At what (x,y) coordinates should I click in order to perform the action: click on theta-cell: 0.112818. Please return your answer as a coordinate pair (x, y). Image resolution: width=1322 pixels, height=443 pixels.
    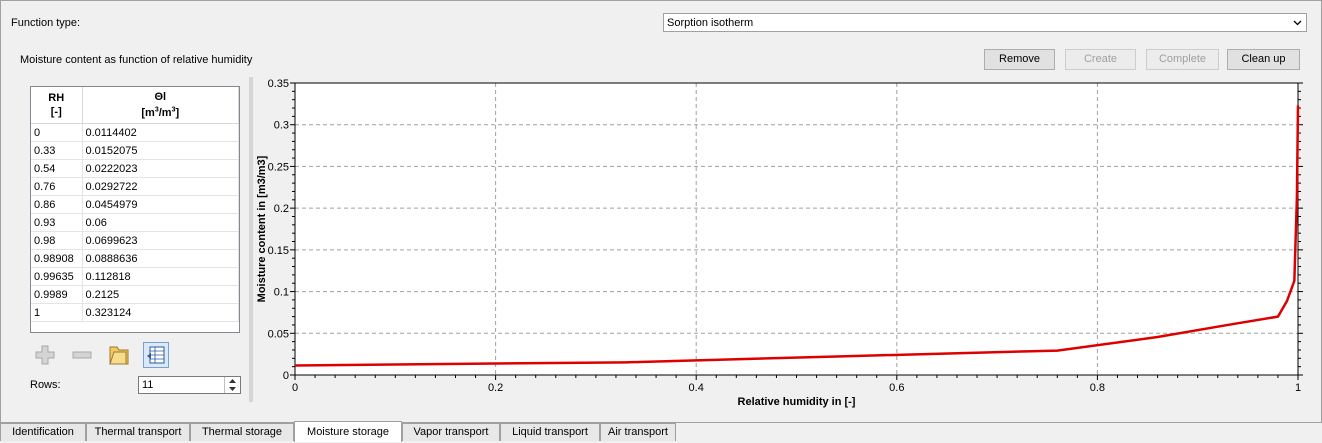
    Looking at the image, I should click on (160, 276).